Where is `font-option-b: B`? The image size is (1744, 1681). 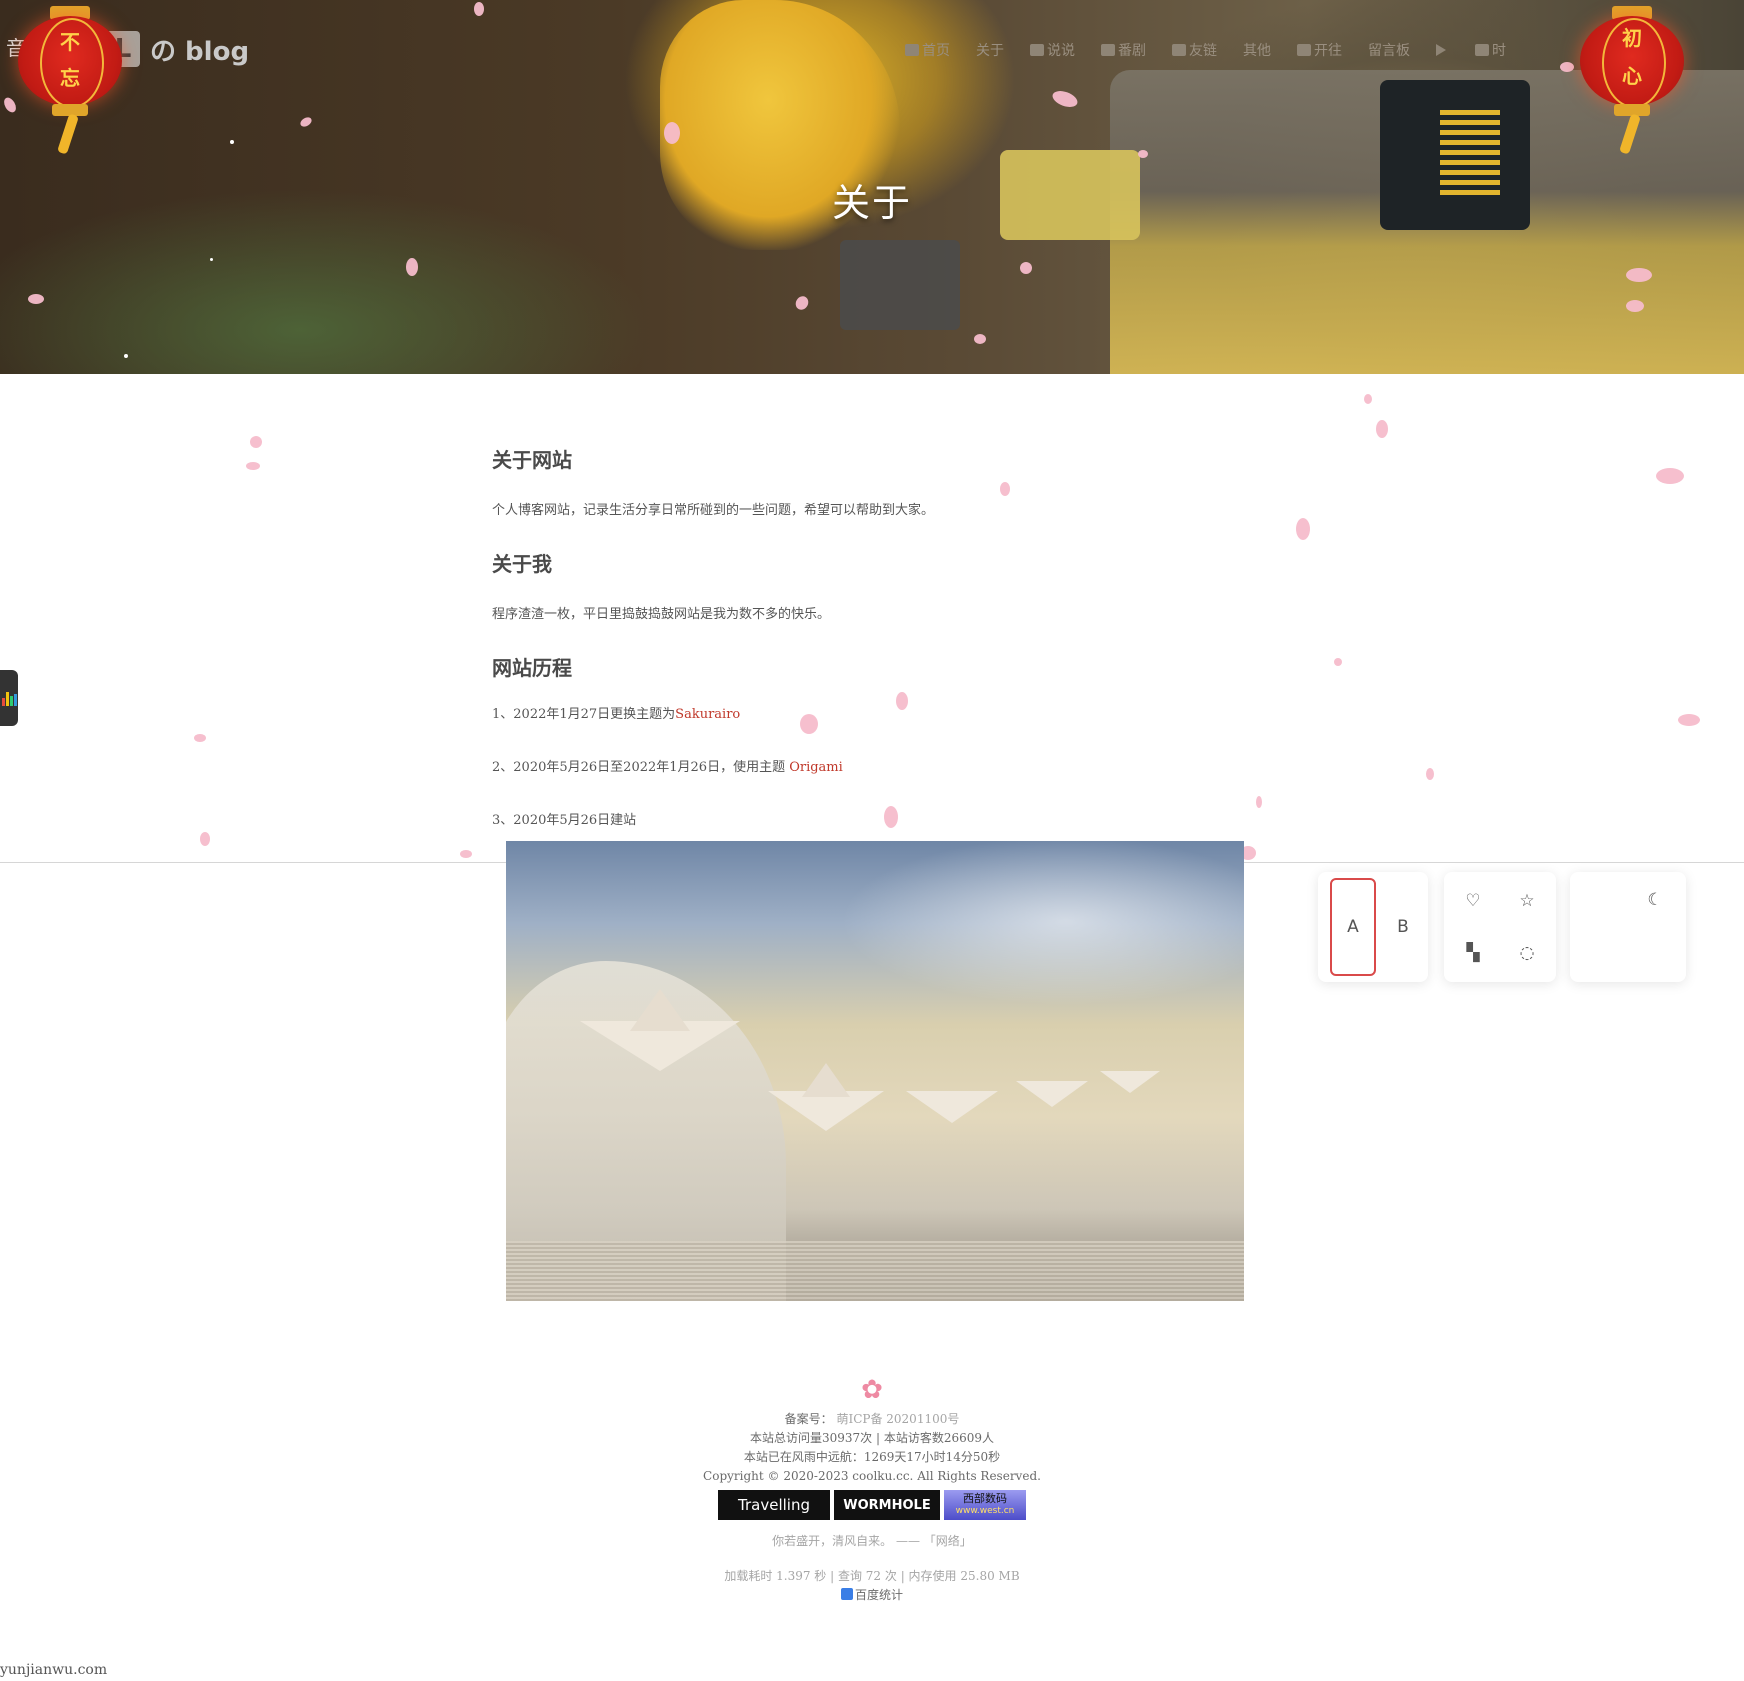
font-option-b: B is located at coordinates (1403, 927).